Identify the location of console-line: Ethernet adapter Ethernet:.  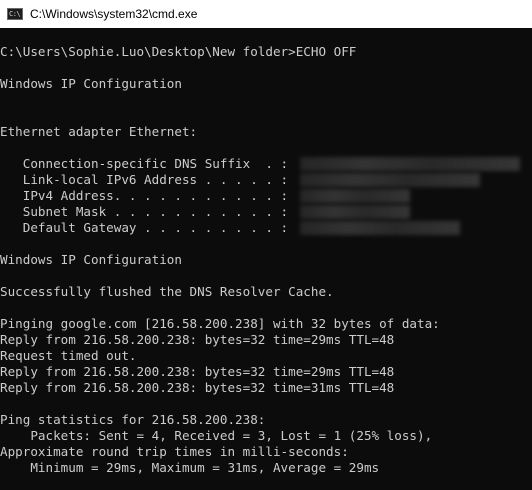
(266, 132).